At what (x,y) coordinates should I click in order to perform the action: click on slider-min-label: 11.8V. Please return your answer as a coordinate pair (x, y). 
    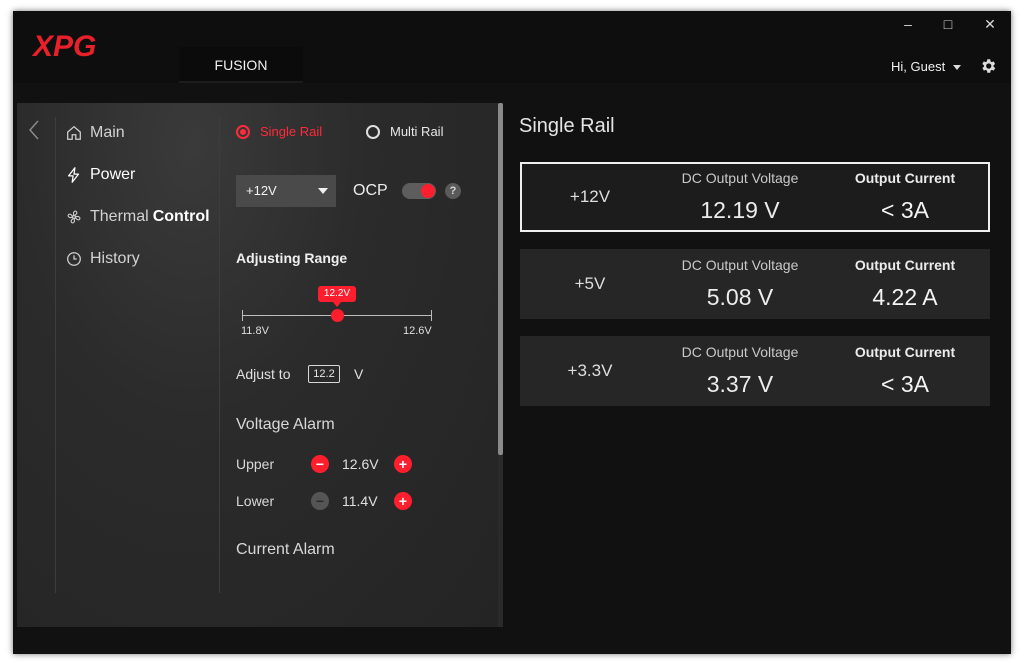
    Looking at the image, I should click on (255, 331).